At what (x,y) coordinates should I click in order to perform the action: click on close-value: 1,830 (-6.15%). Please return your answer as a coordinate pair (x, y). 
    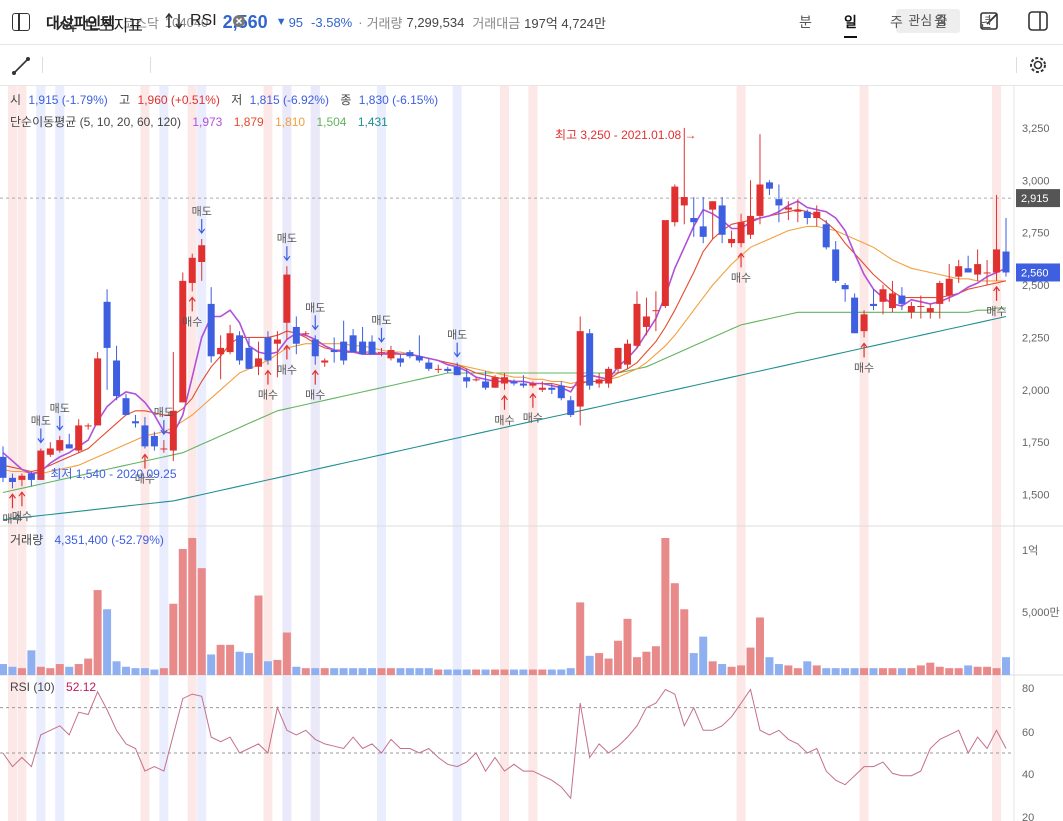
    Looking at the image, I should click on (398, 100).